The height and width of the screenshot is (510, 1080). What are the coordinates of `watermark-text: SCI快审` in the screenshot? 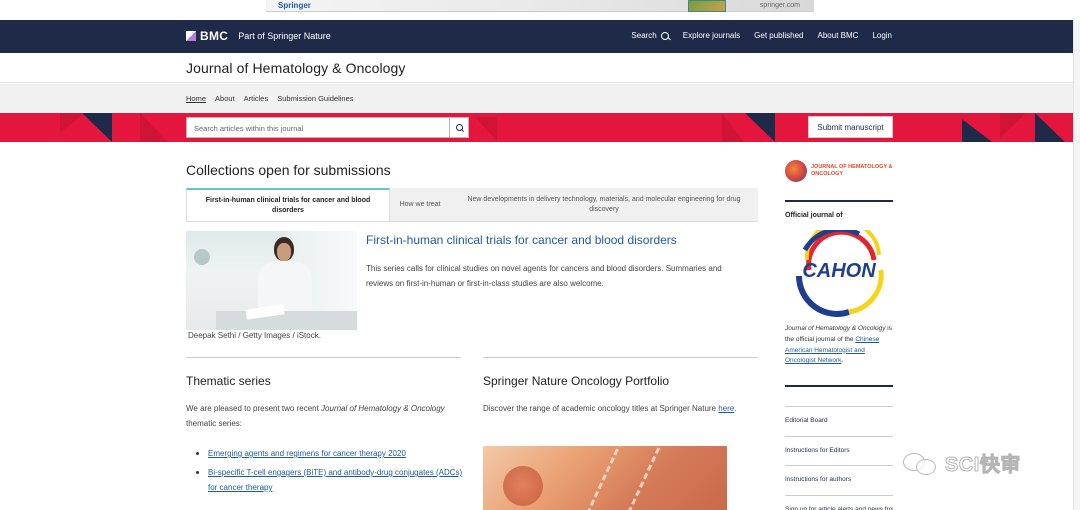 It's located at (983, 465).